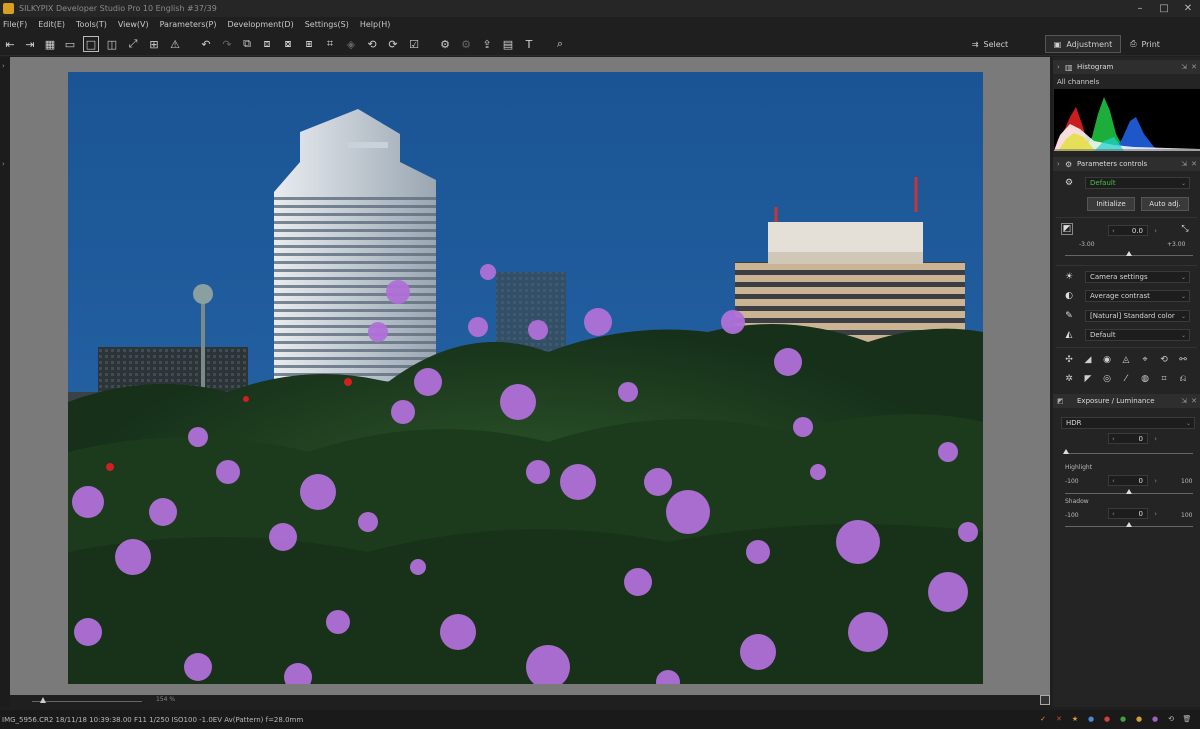 The height and width of the screenshot is (729, 1200). Describe the element at coordinates (260, 24) in the screenshot. I see `menu-development: Development(D)` at that location.